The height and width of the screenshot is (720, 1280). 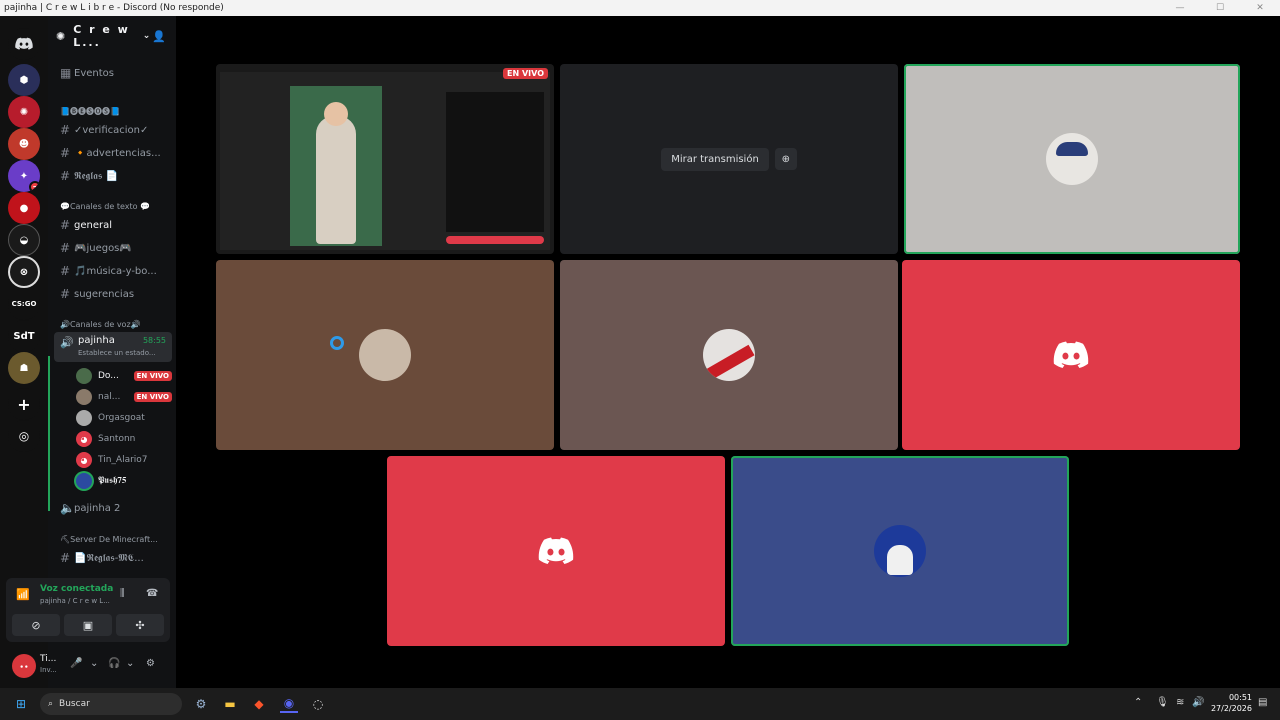 What do you see at coordinates (113, 248) in the screenshot?
I see `channel-juegos: # 🎮juegos🎮` at bounding box center [113, 248].